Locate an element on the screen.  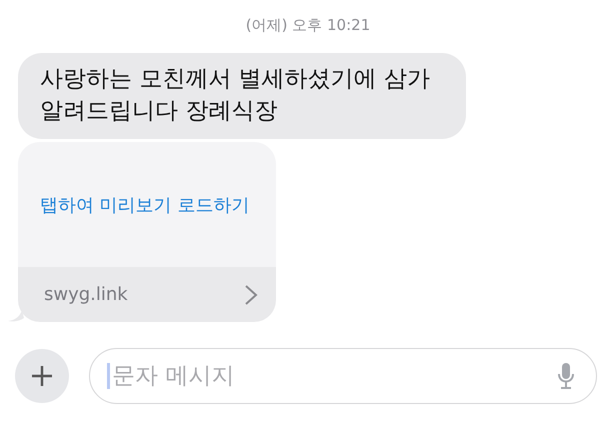
chevron-right-icon is located at coordinates (251, 295).